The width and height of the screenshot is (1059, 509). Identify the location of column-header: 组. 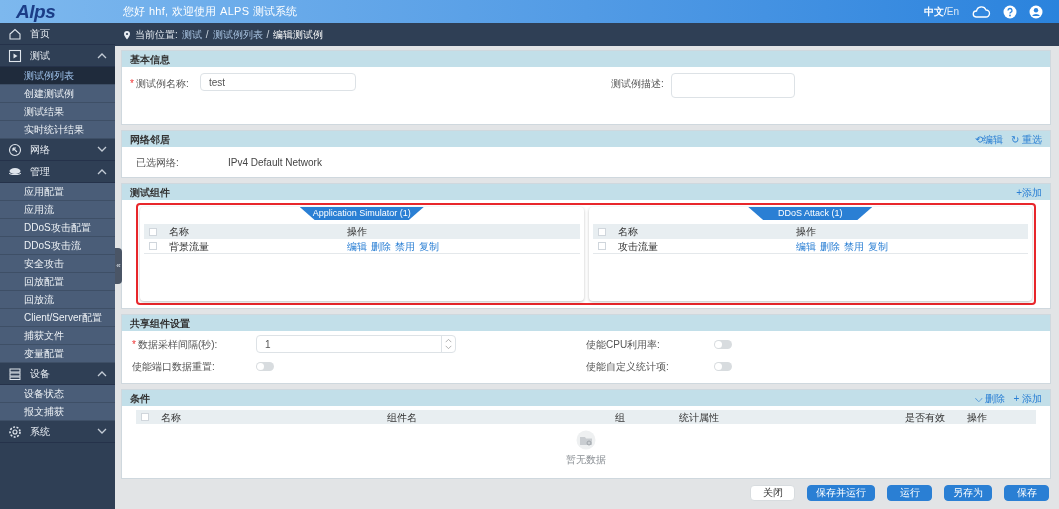
(620, 417).